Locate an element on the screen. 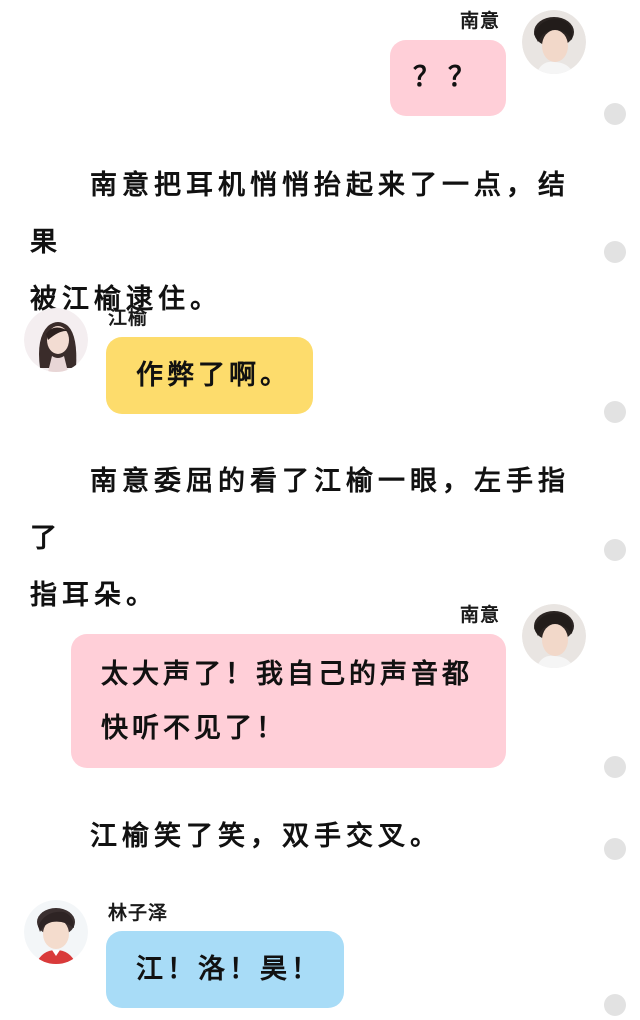 The height and width of the screenshot is (1020, 640). message-text-line: 太大声了！我自己的声音都 is located at coordinates (287, 674).